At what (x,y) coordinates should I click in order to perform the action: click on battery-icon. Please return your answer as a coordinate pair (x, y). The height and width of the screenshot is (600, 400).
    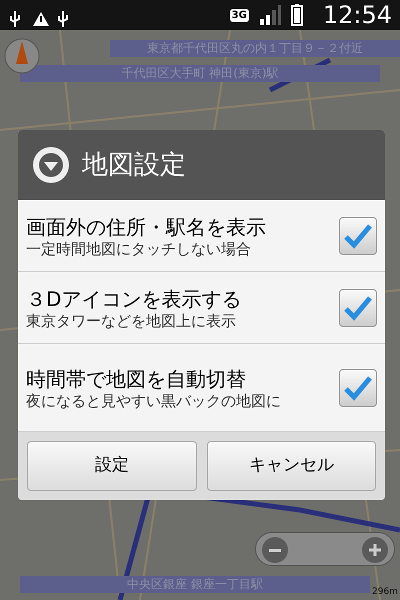
    Looking at the image, I should click on (296, 15).